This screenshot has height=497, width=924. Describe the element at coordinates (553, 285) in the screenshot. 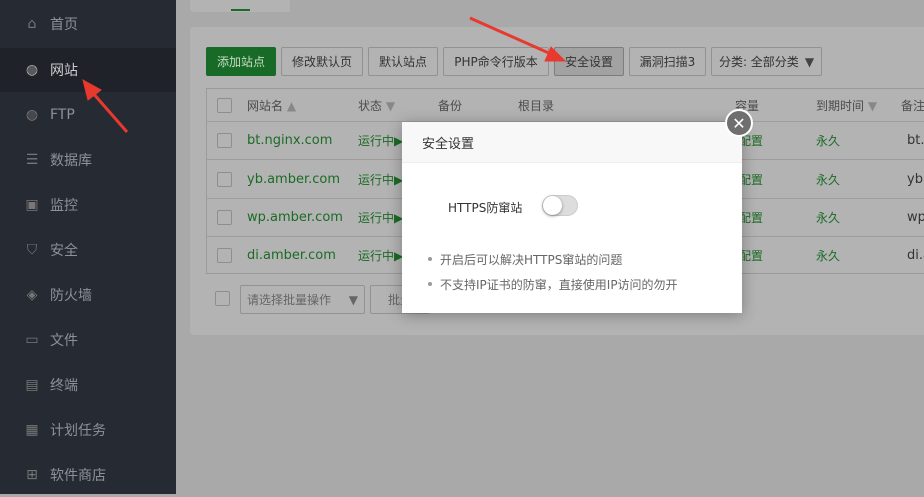

I see `tip-item: 不支持IP证书的防窜，直接使用IP访问的勿开` at that location.